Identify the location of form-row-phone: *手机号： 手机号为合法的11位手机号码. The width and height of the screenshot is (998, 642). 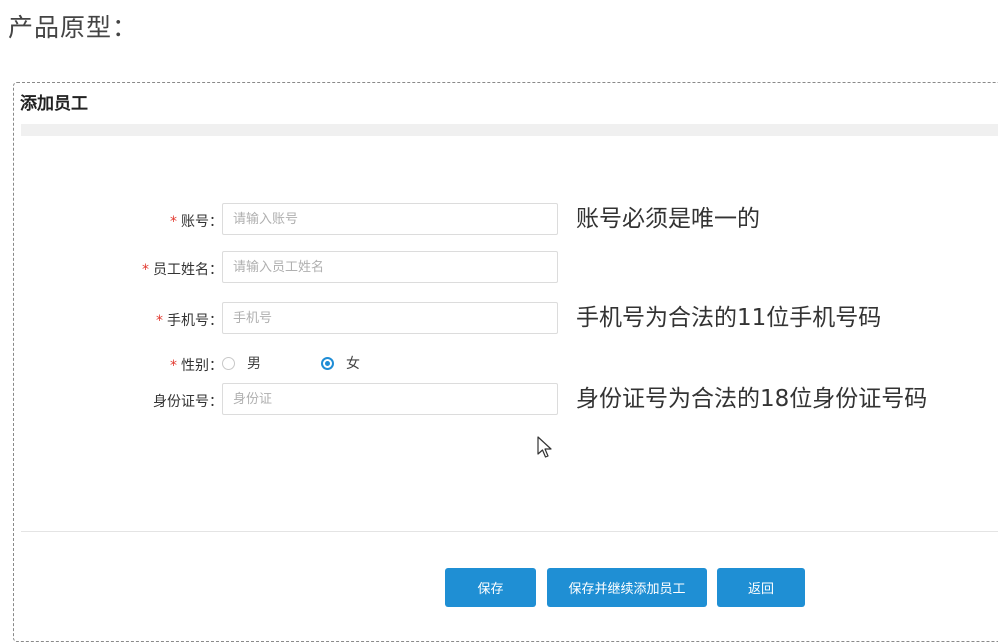
(506, 319).